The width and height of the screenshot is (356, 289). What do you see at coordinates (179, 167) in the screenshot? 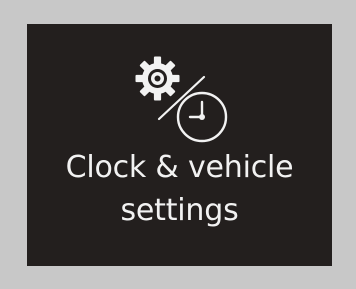
I see `tile-label-line-1: Clock & vehicle` at bounding box center [179, 167].